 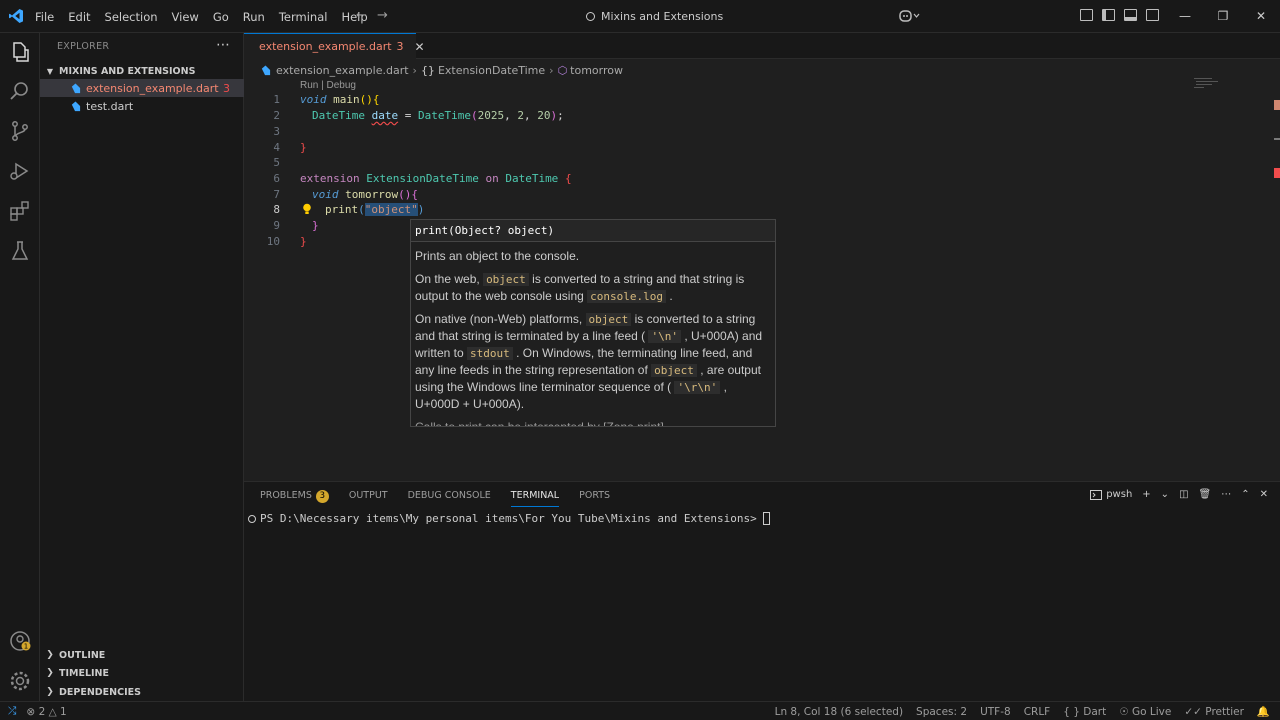 What do you see at coordinates (20, 367) in the screenshot?
I see `activity-bar: 1` at bounding box center [20, 367].